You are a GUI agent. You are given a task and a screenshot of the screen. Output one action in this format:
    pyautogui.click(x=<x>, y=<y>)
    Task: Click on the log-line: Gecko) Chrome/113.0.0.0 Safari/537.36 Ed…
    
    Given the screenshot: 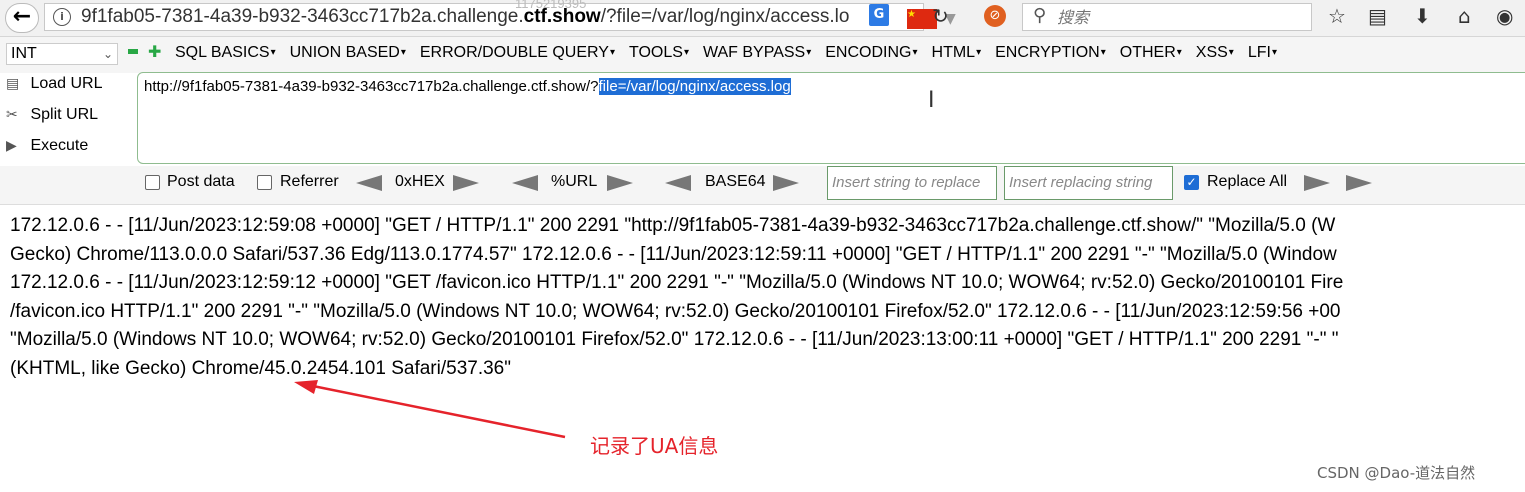 What is the action you would take?
    pyautogui.click(x=673, y=254)
    